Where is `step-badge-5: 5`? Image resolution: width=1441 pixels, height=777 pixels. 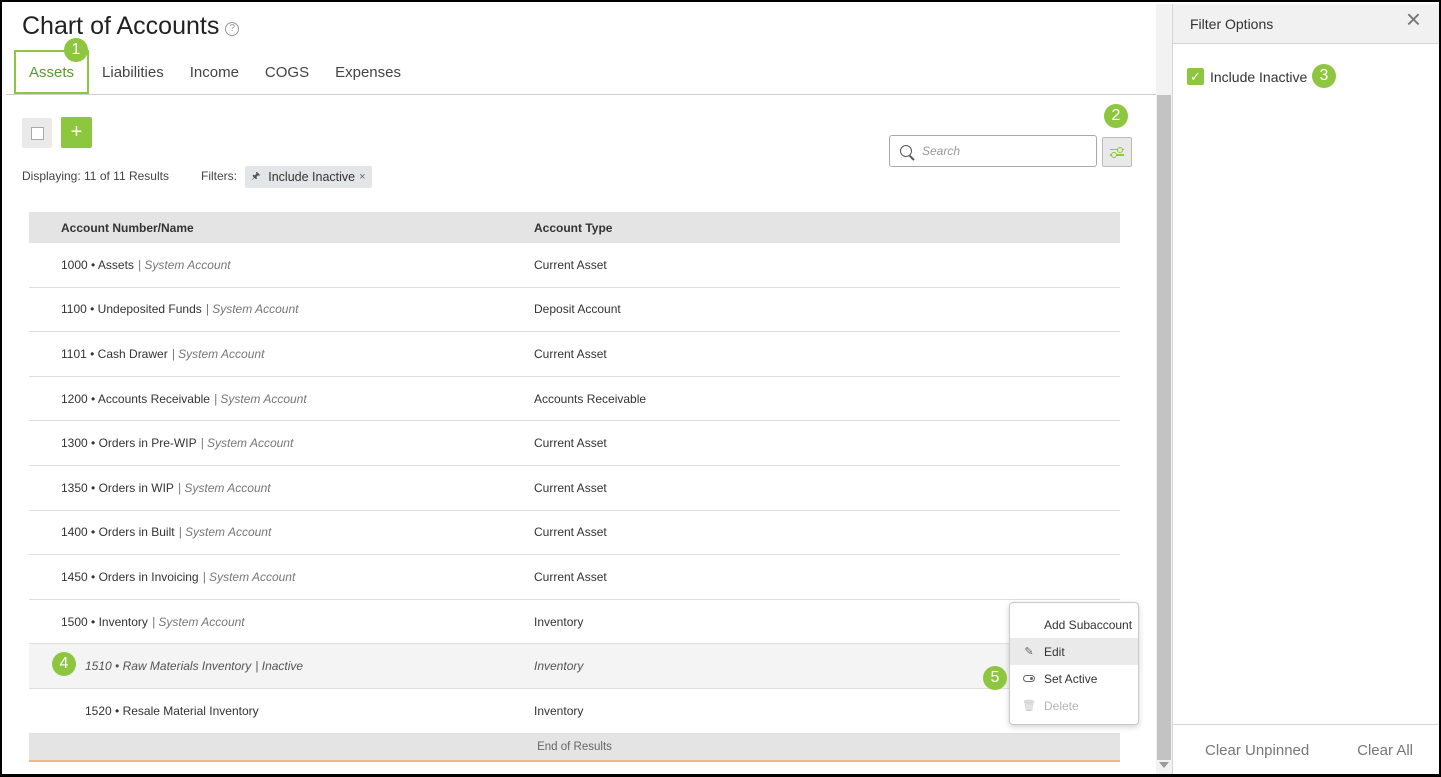 step-badge-5: 5 is located at coordinates (995, 678).